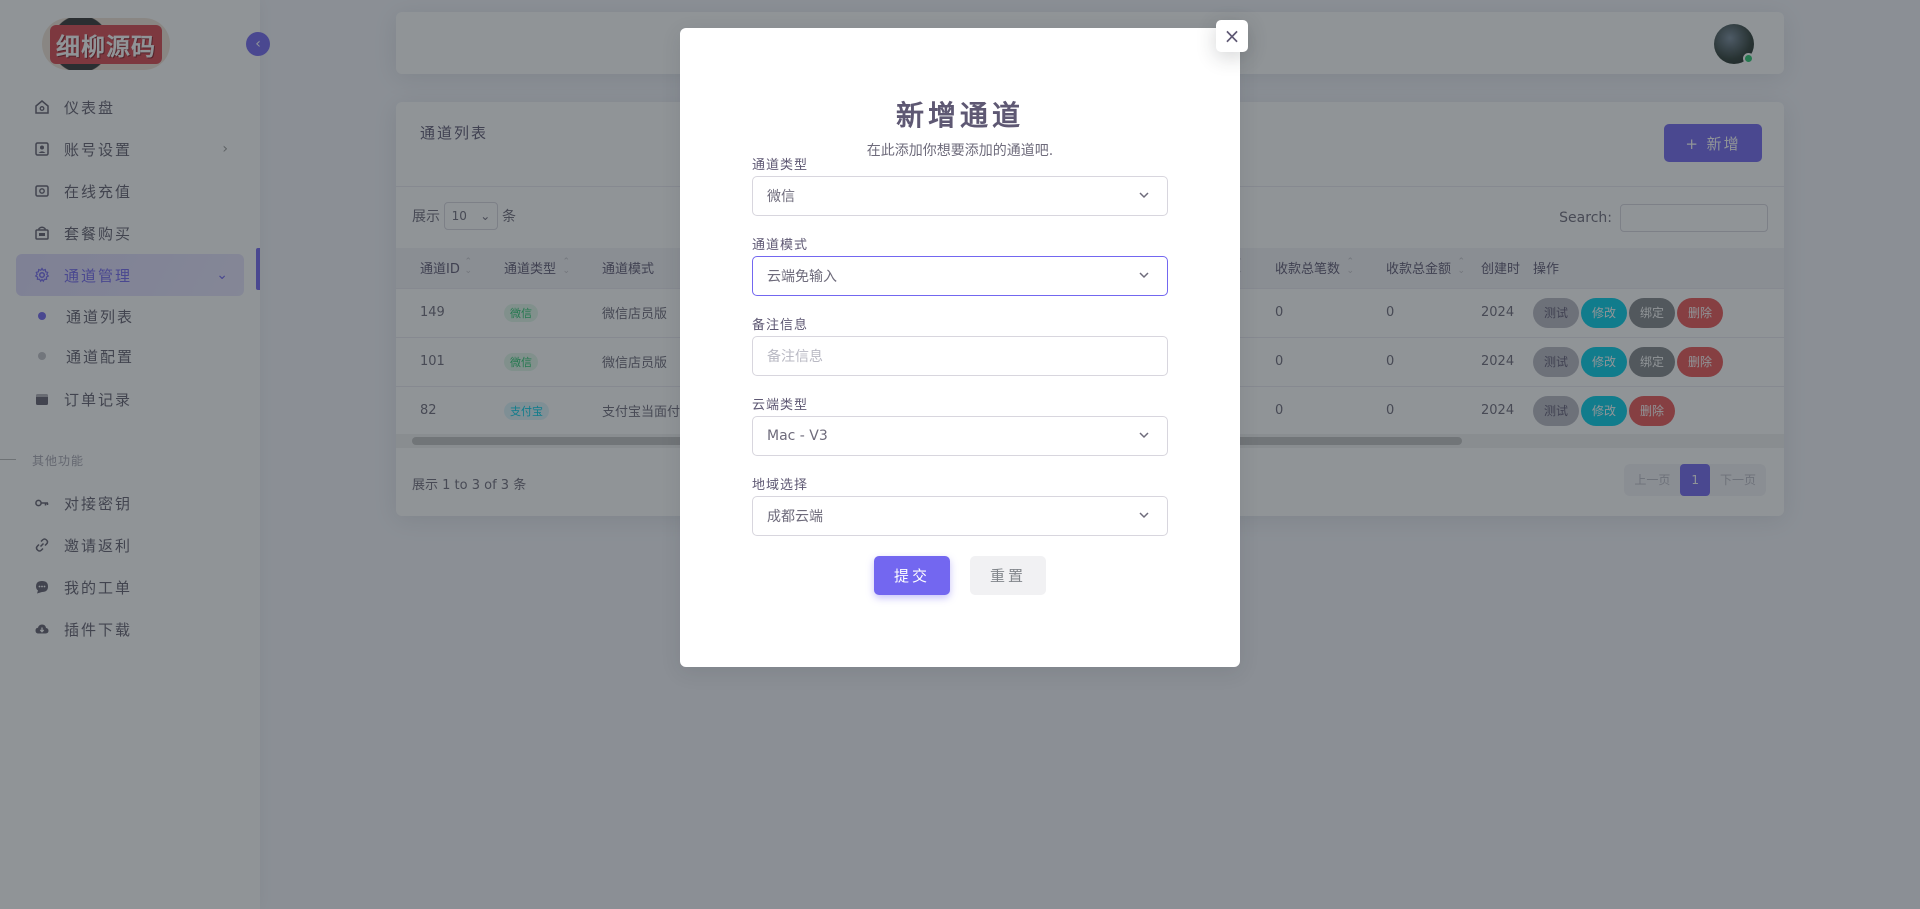  I want to click on remark-input: 备注信息, so click(960, 356).